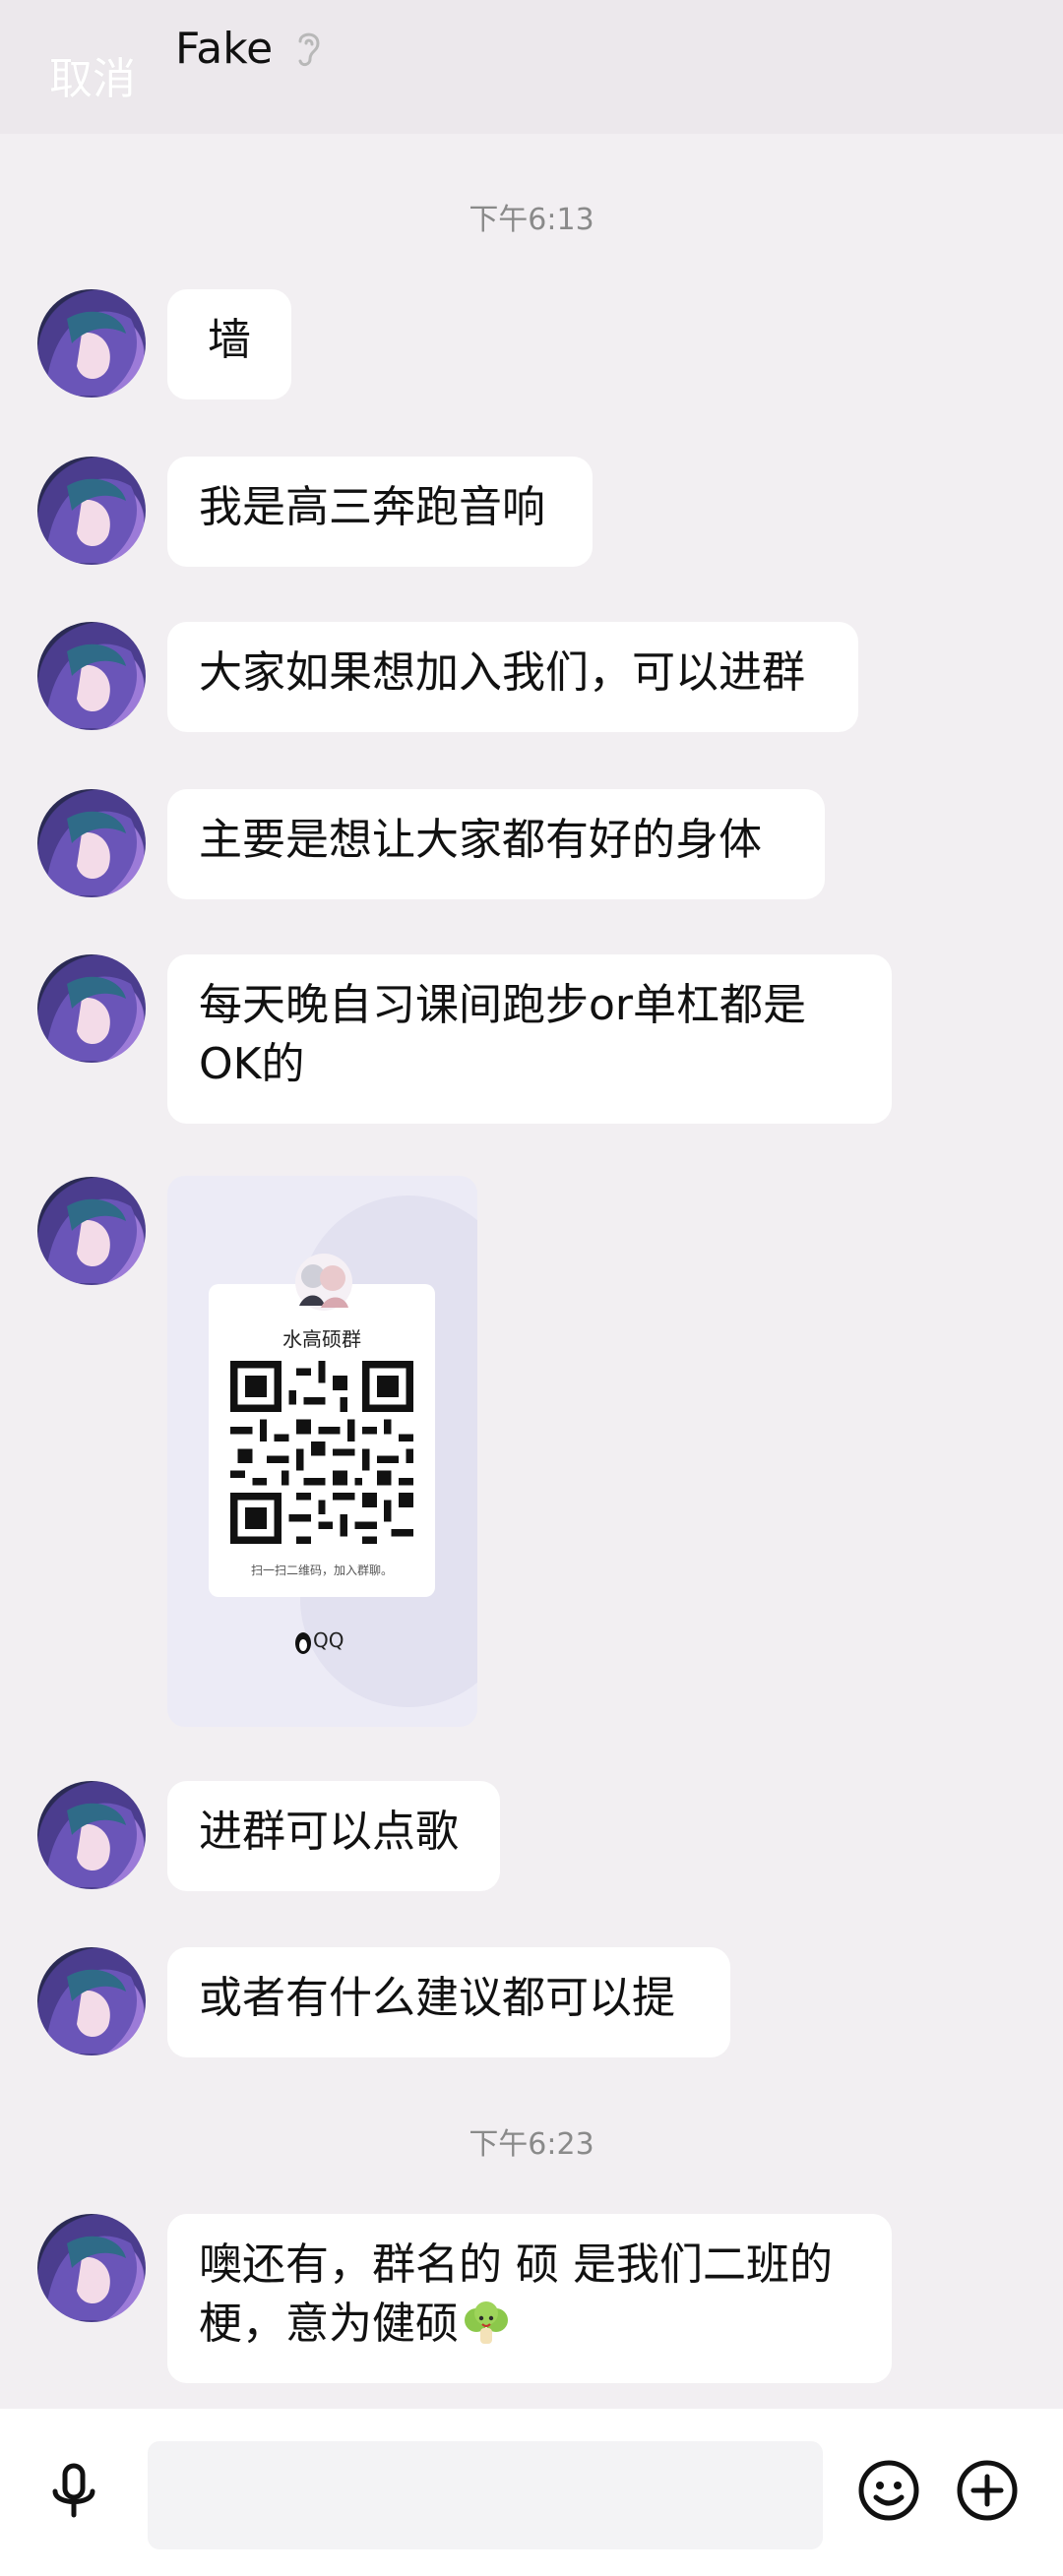 This screenshot has width=1063, height=2576. I want to click on microphone-icon, so click(73, 2490).